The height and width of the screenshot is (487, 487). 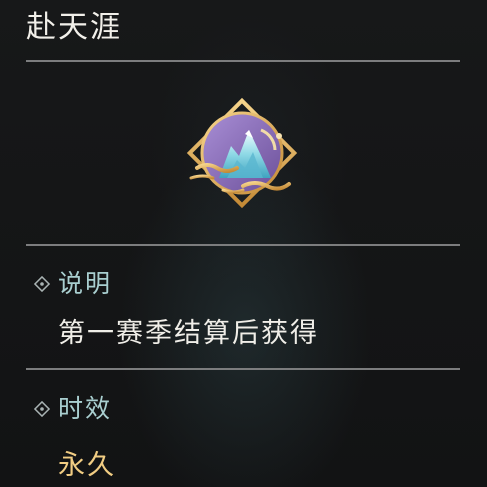 I want to click on title-divider, so click(x=243, y=61).